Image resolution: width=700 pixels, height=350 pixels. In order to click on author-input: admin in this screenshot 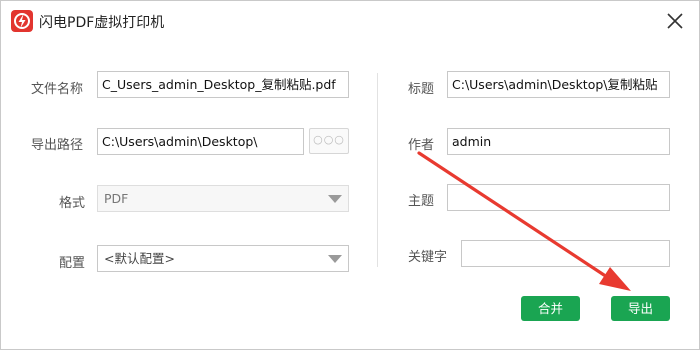, I will do `click(558, 141)`.